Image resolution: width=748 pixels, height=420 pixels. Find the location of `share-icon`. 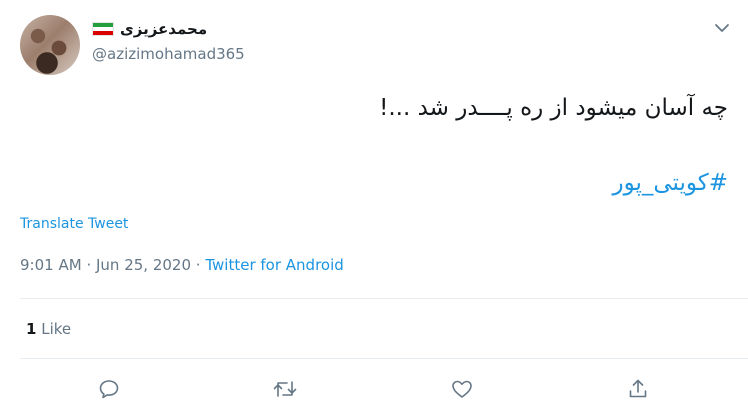

share-icon is located at coordinates (638, 389).